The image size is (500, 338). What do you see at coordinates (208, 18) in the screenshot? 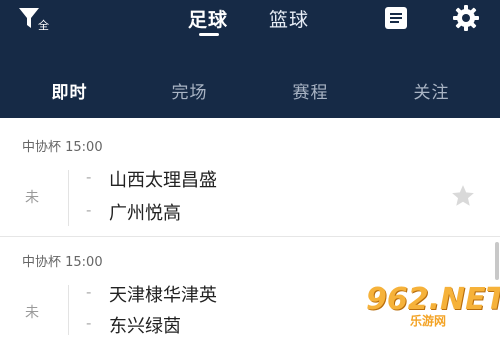
I see `tab-football: 足球` at bounding box center [208, 18].